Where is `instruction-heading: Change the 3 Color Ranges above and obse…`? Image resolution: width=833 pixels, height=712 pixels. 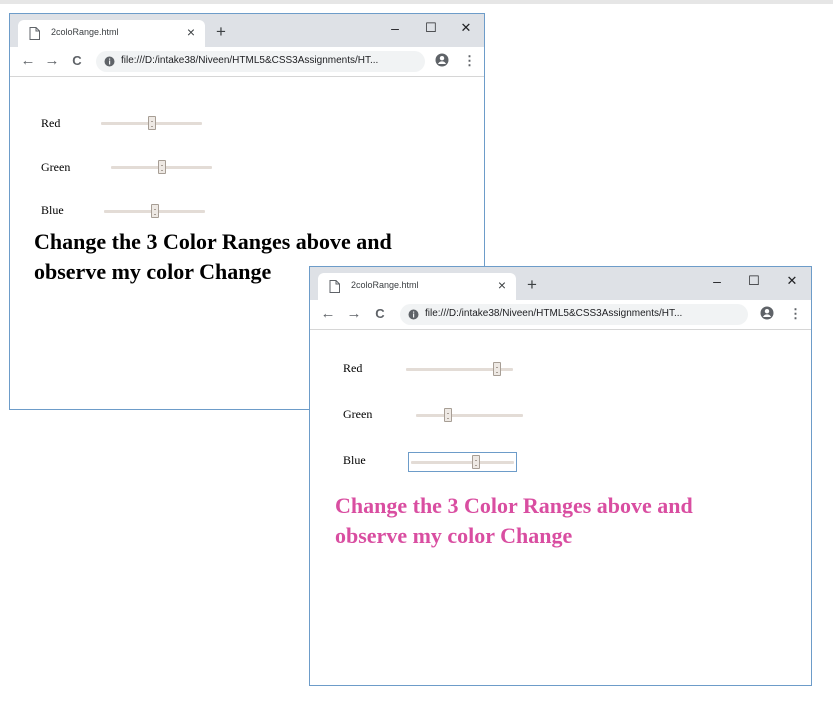
instruction-heading: Change the 3 Color Ranges above and obse… is located at coordinates (570, 521).